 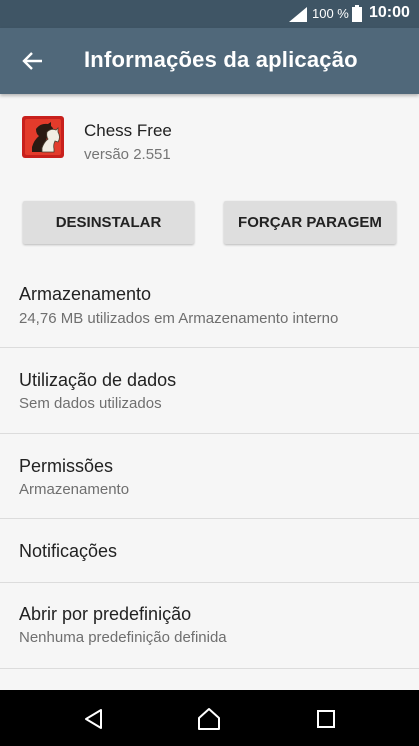 I want to click on square-recents-icon, so click(x=326, y=719).